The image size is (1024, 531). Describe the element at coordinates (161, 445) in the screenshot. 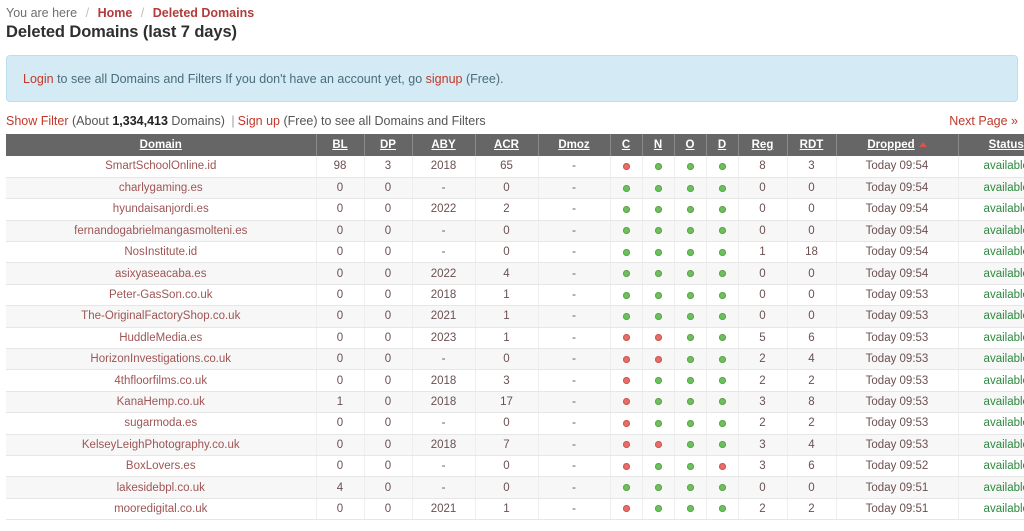

I see `domain-link: KelseyLeighPhotography.co.uk` at that location.